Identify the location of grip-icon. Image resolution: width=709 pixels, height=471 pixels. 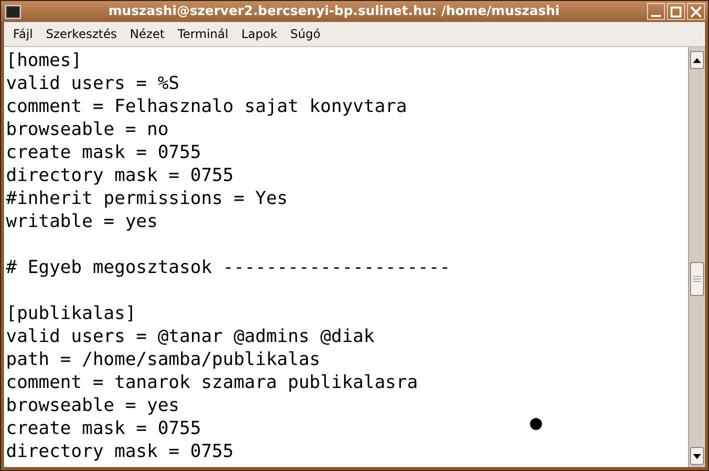
(697, 279).